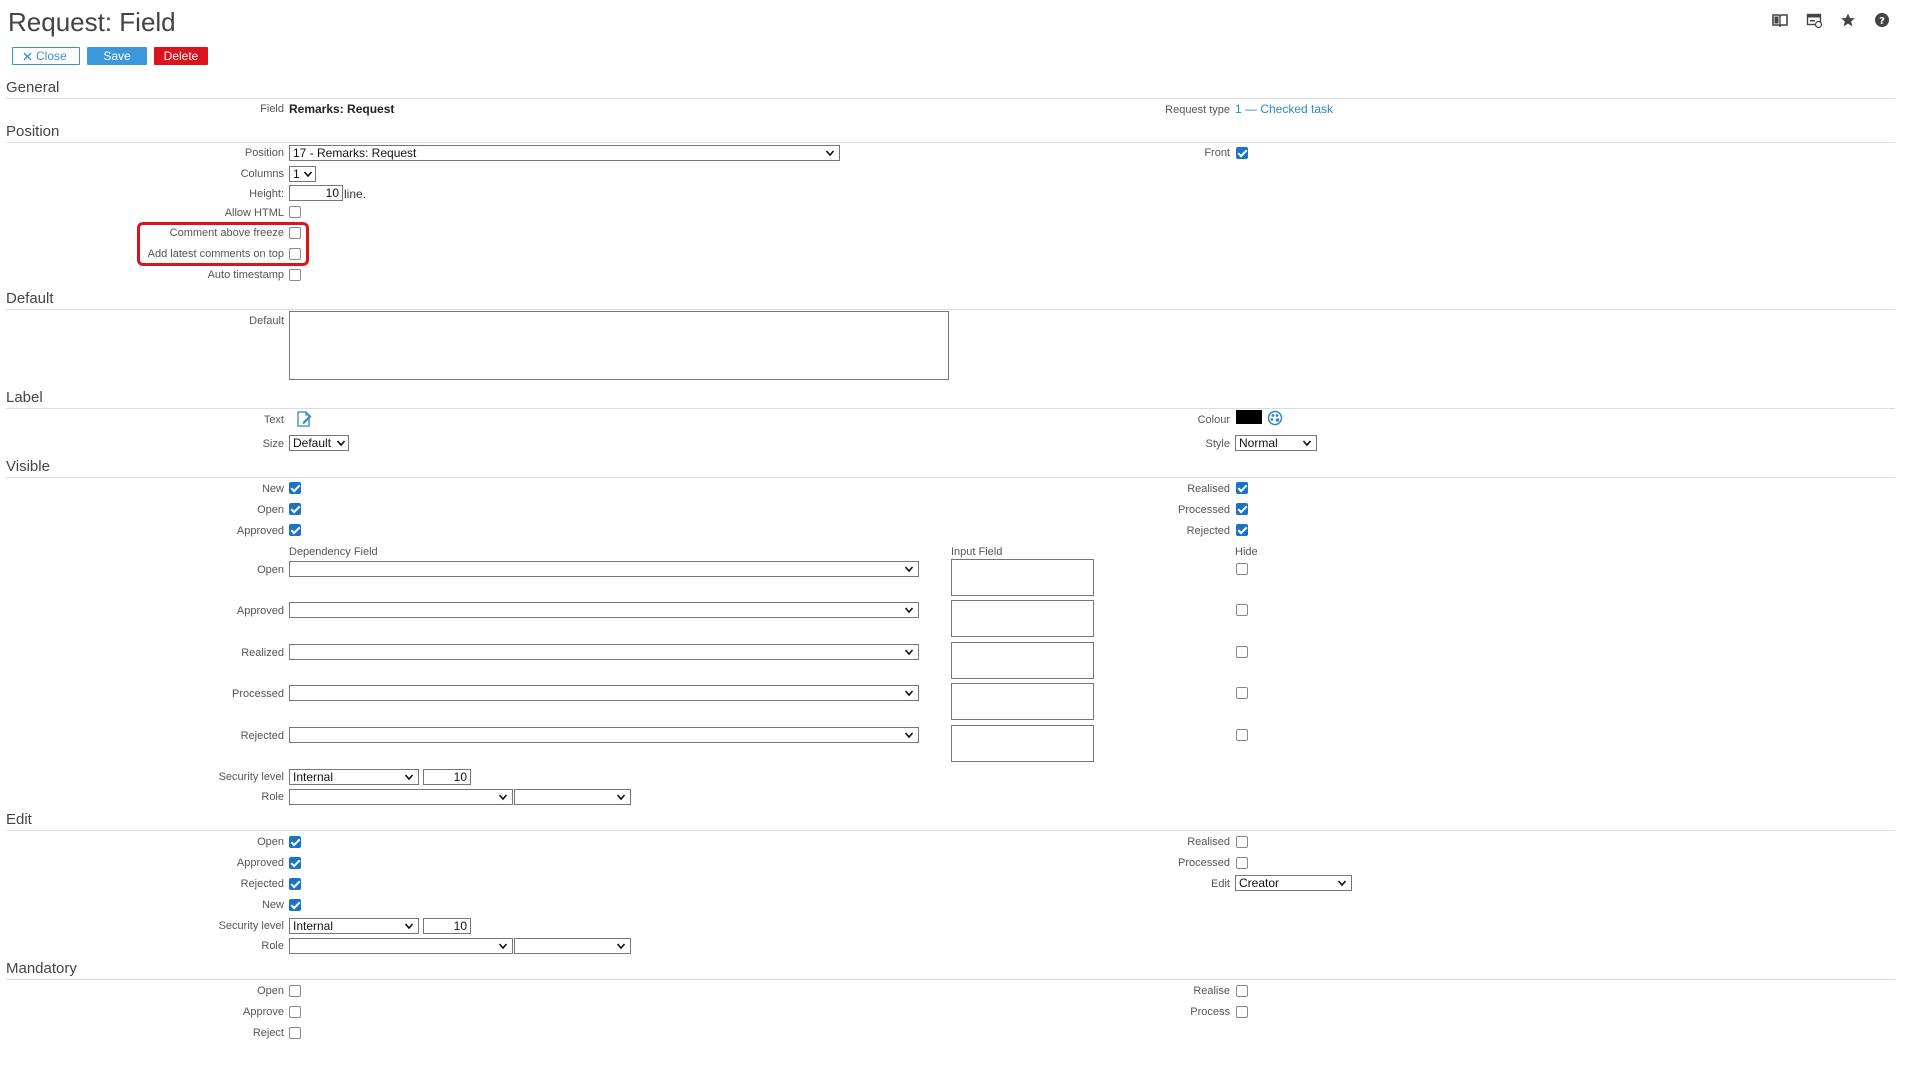  What do you see at coordinates (1208, 842) in the screenshot?
I see `edit-realised-label: Realised` at bounding box center [1208, 842].